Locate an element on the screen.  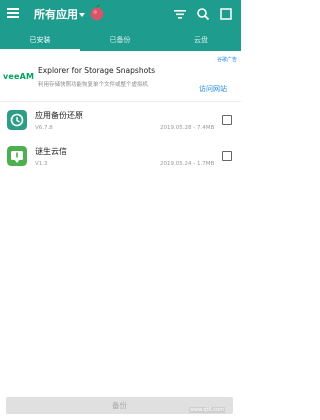
app-bar: 所有应用 is located at coordinates (120, 15).